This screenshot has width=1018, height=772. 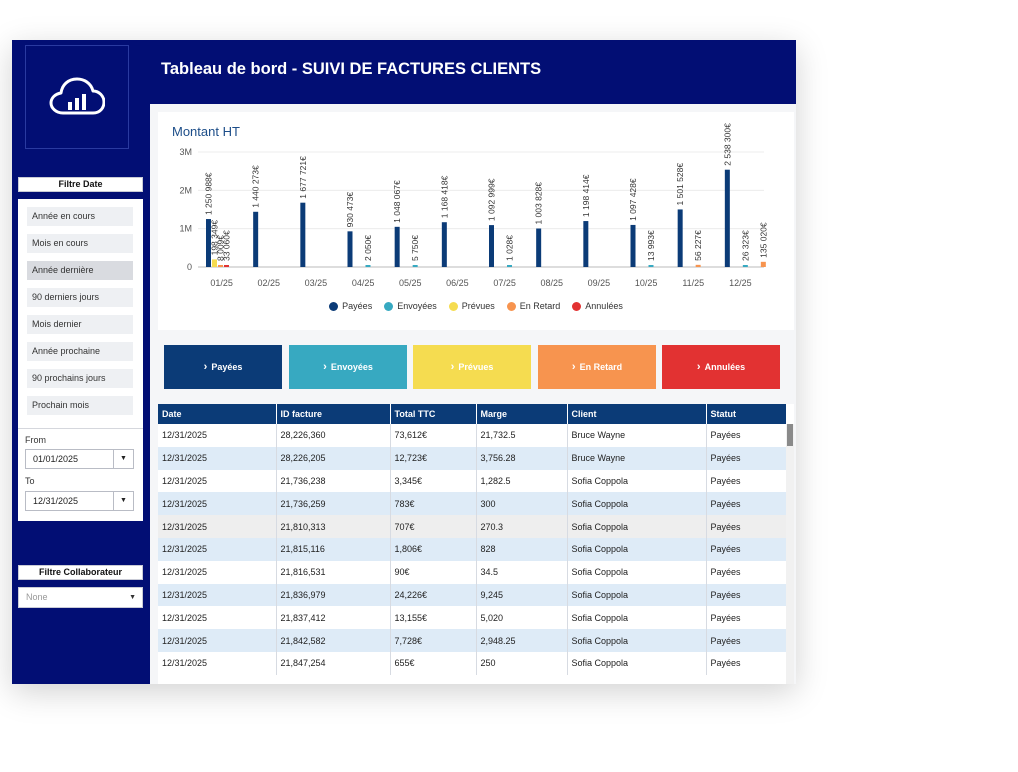 What do you see at coordinates (637, 414) in the screenshot?
I see `column-header: Client` at bounding box center [637, 414].